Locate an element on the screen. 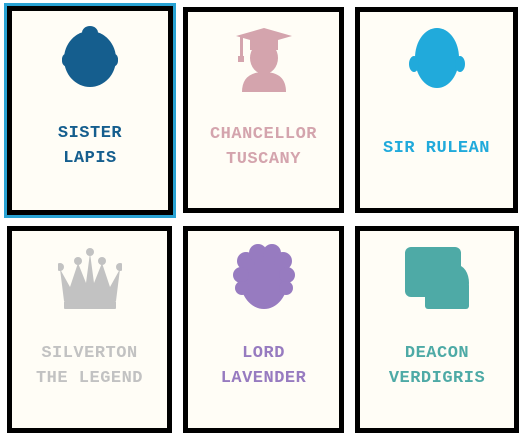 This screenshot has width=527, height=438. card-silverton-the-legend: SILVERTON THE LEGEND is located at coordinates (89, 329).